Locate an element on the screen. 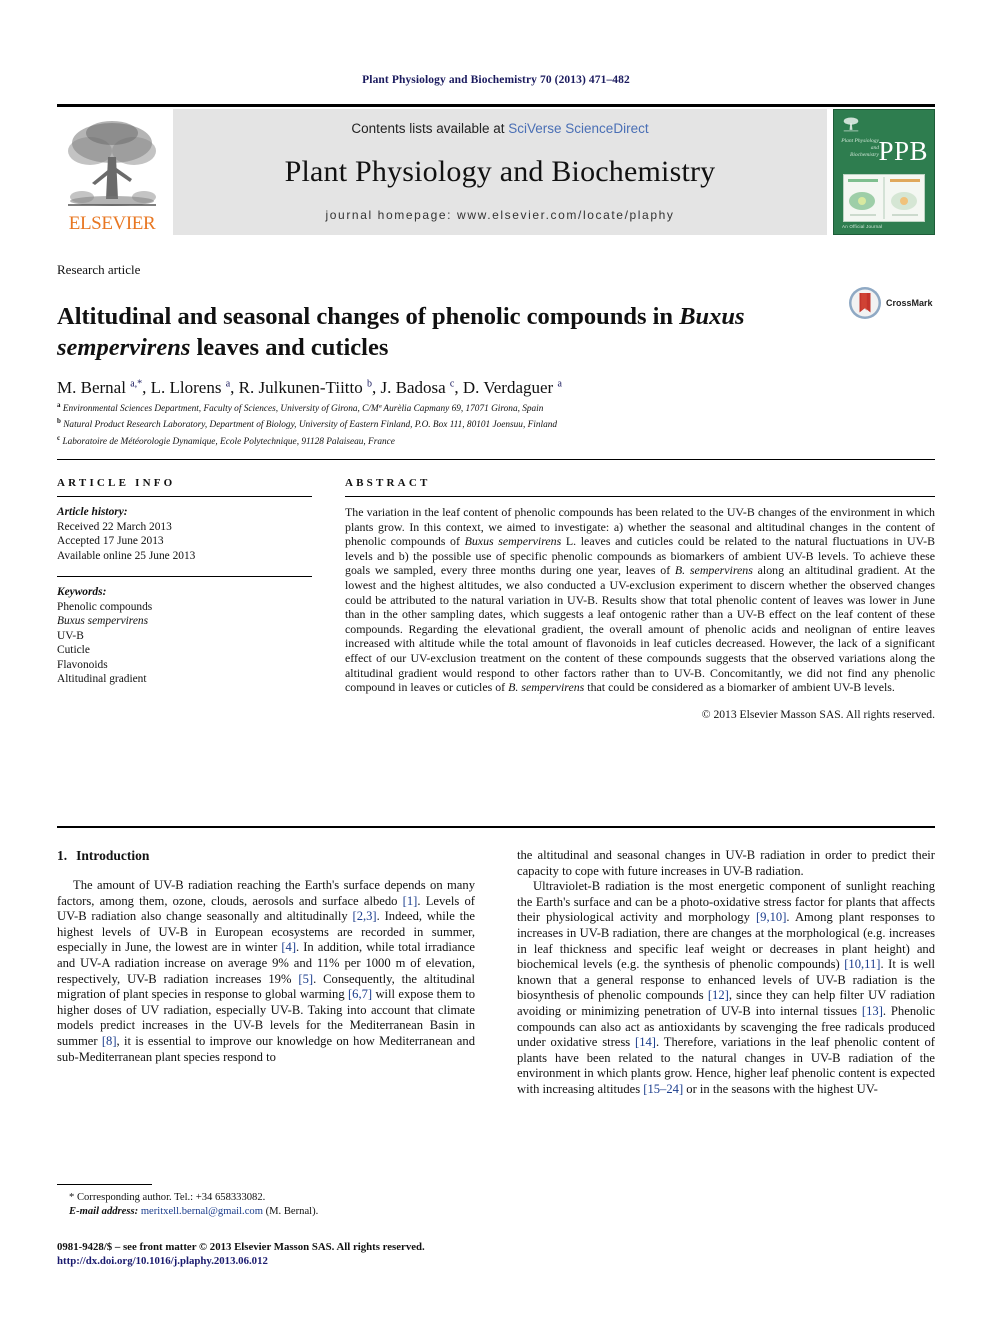  crossmark-badge: CrossMark is located at coordinates (898, 303).